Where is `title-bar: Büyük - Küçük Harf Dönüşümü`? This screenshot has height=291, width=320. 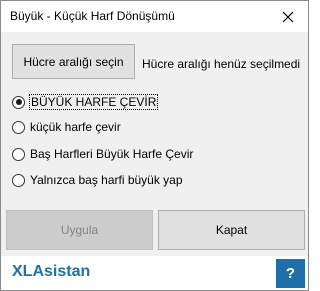 title-bar: Büyük - Küçük Harf Dönüşümü is located at coordinates (154, 16).